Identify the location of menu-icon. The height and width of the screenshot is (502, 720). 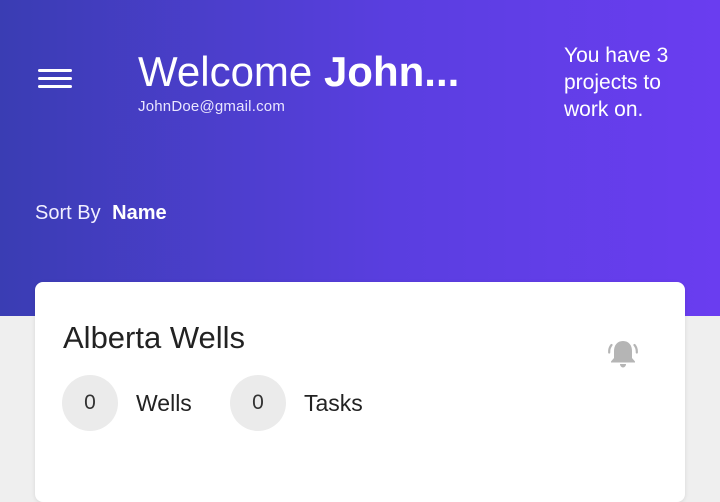
(55, 79).